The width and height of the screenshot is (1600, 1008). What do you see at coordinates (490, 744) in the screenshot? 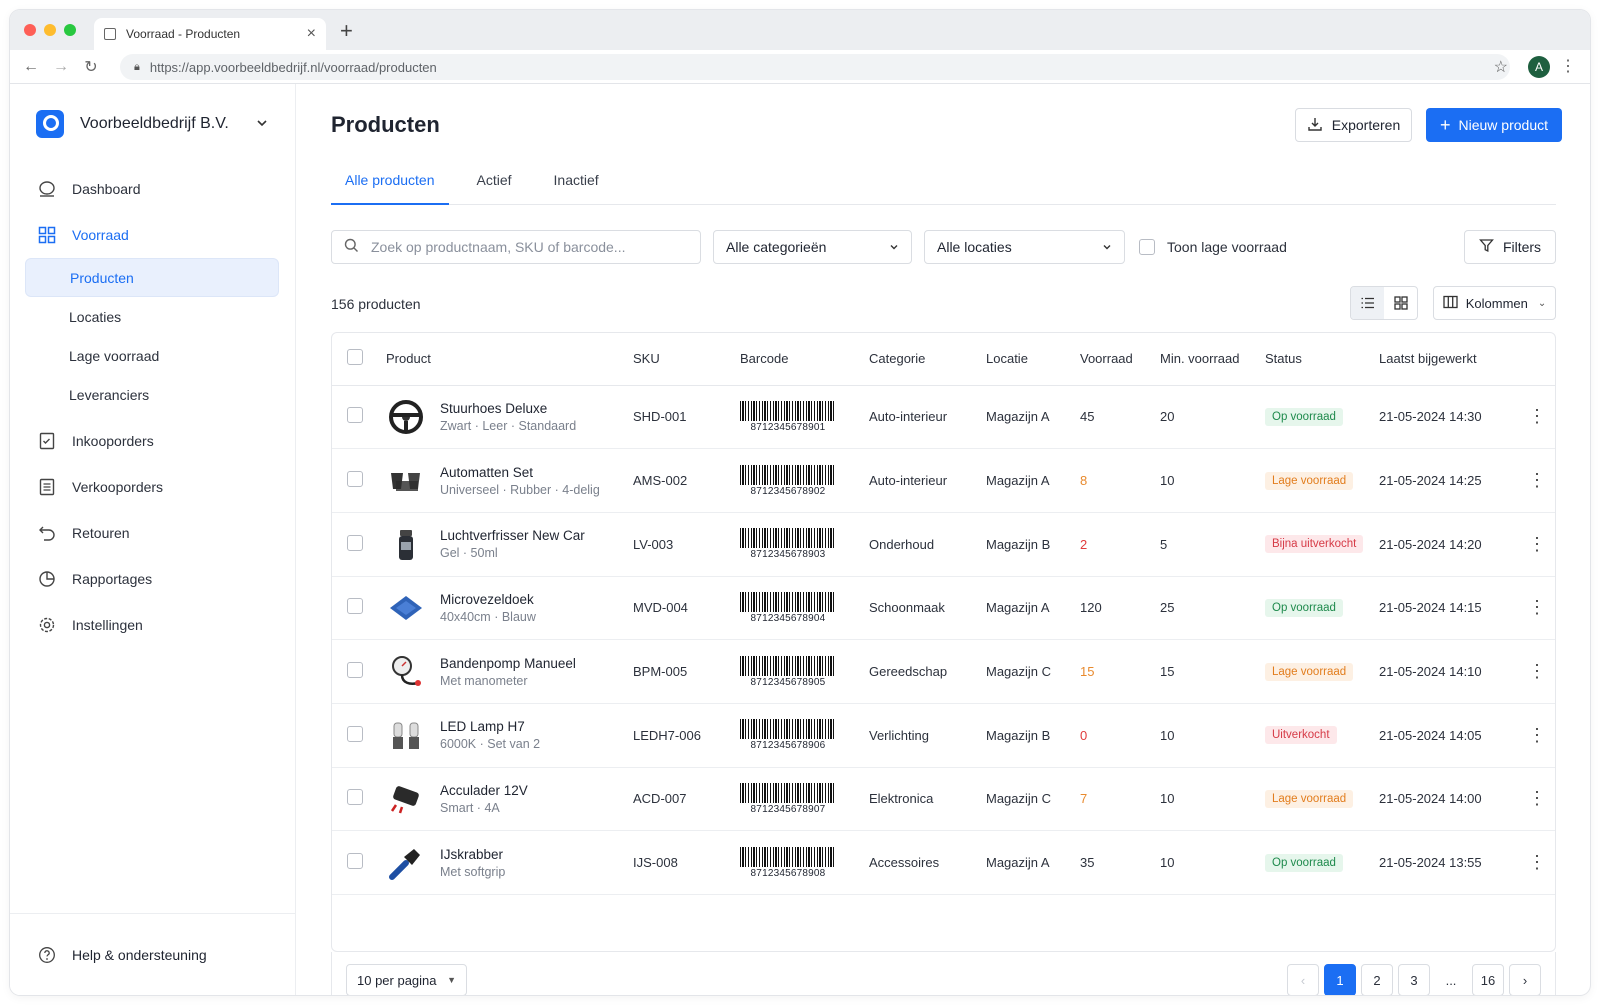
I see `product-description: 6000K · Set van 2` at bounding box center [490, 744].